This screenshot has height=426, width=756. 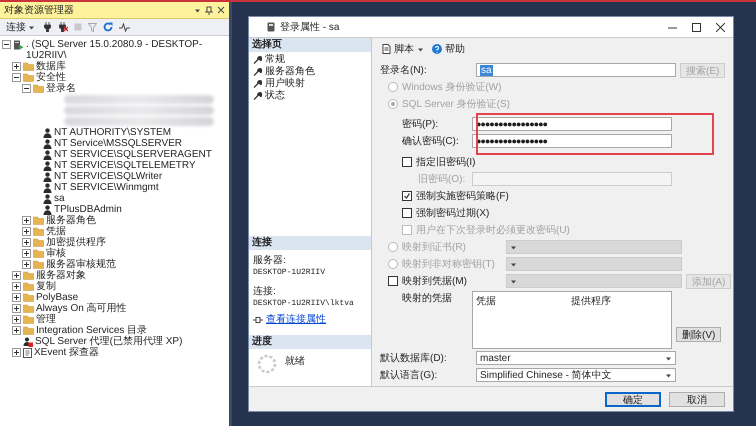 I want to click on spinner-icon, so click(x=267, y=364).